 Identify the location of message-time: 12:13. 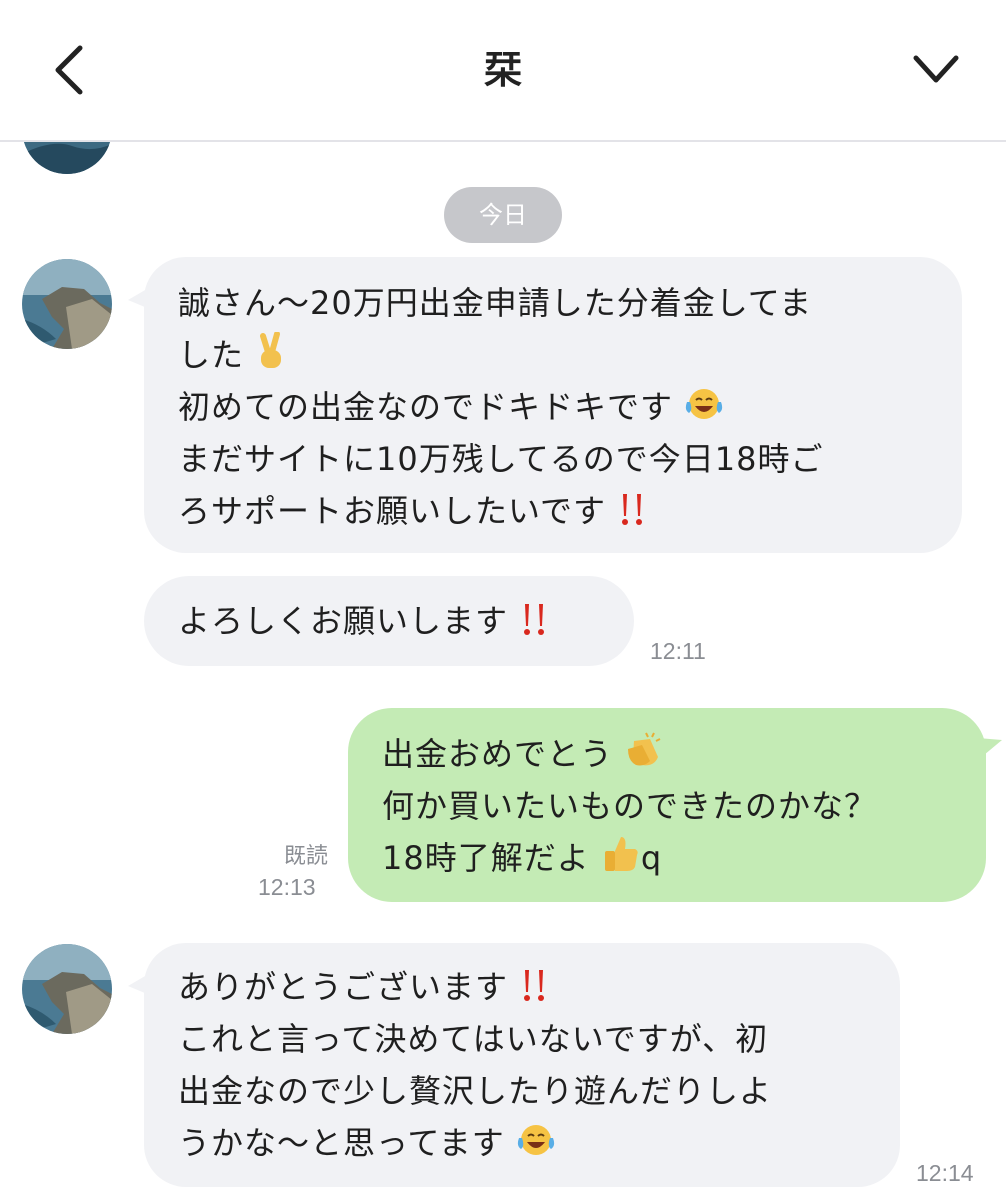
(287, 887).